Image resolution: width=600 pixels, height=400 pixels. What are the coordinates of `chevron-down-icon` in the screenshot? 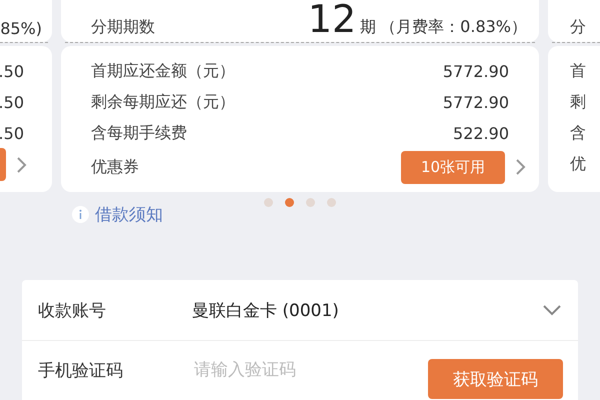 It's located at (552, 310).